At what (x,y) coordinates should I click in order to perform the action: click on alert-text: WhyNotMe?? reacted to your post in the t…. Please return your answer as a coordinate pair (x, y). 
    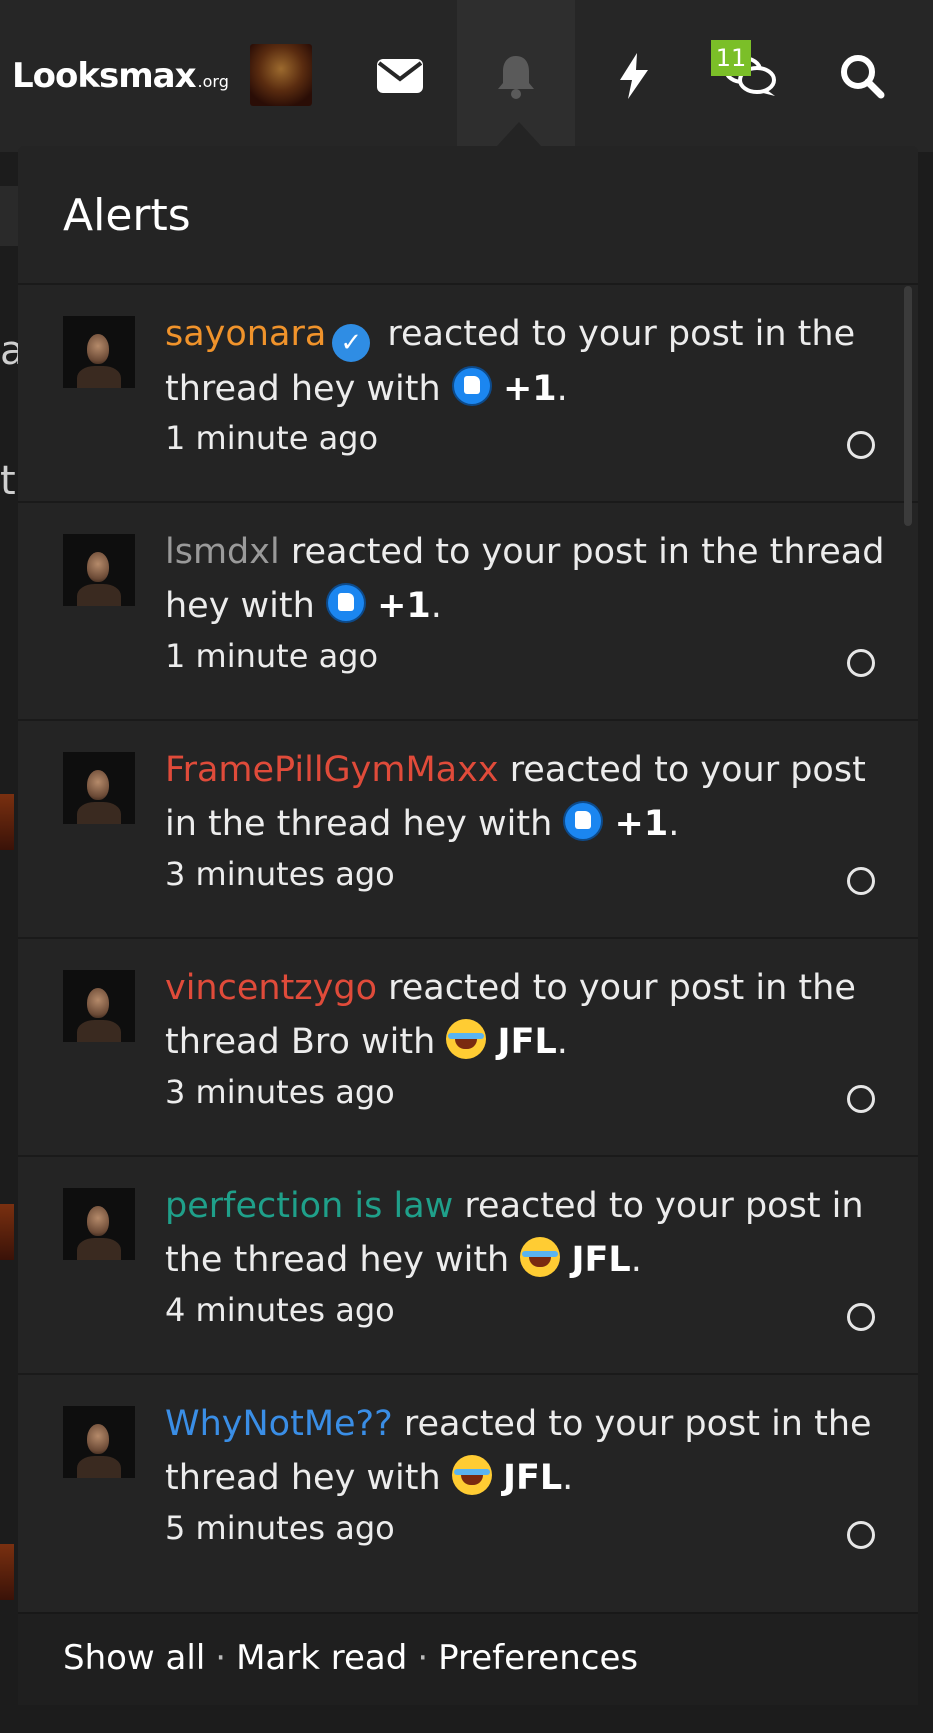
    Looking at the image, I should click on (525, 1451).